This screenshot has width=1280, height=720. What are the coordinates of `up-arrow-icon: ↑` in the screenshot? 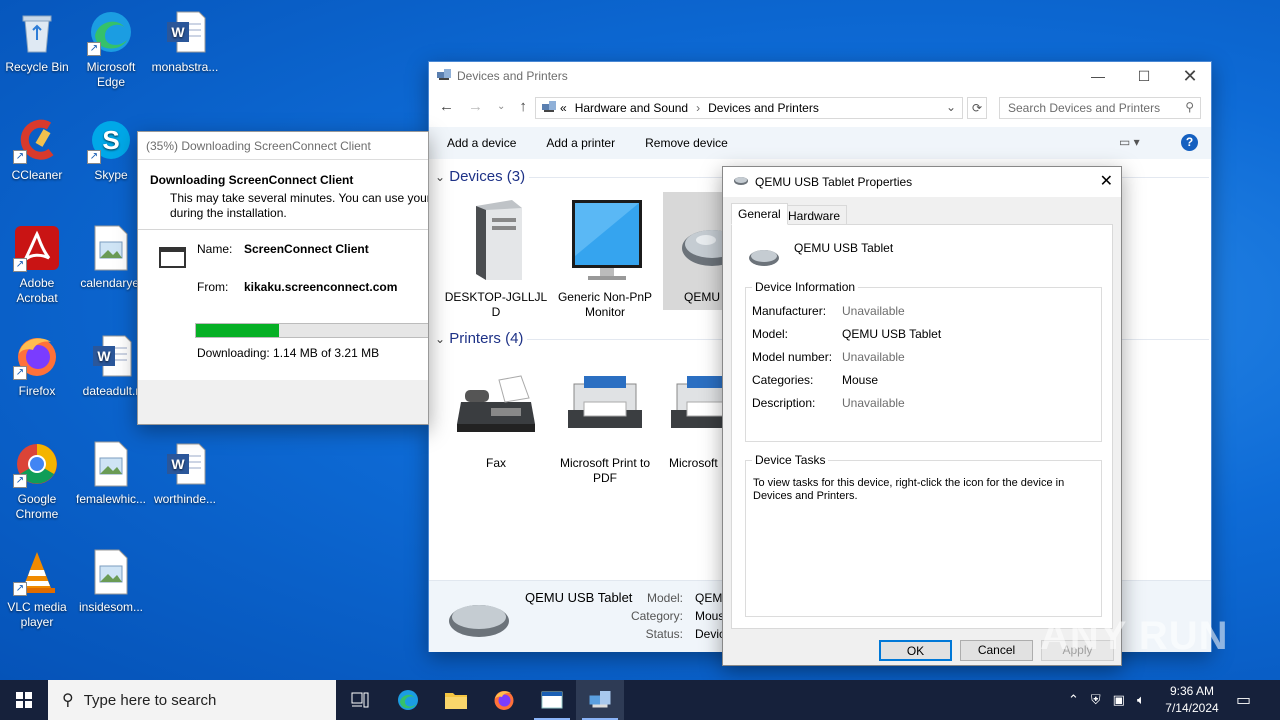 It's located at (523, 107).